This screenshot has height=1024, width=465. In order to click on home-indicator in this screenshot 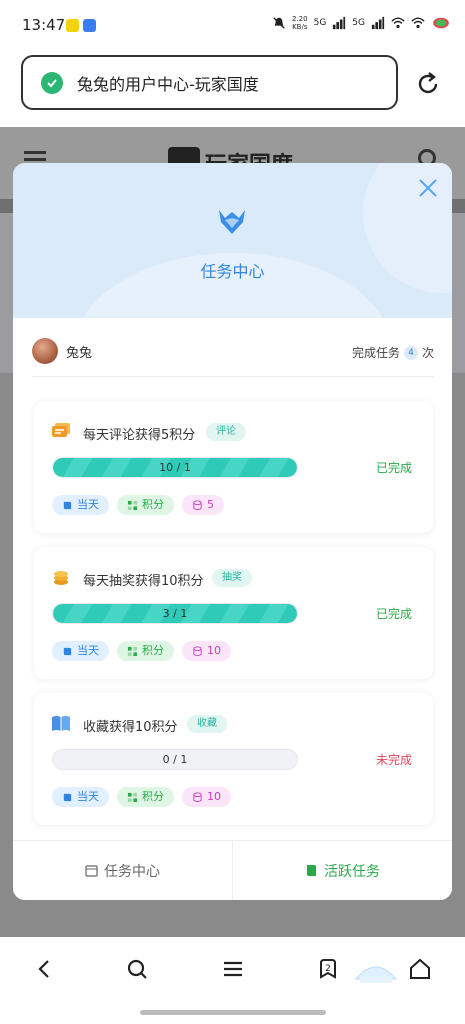, I will do `click(233, 1012)`.